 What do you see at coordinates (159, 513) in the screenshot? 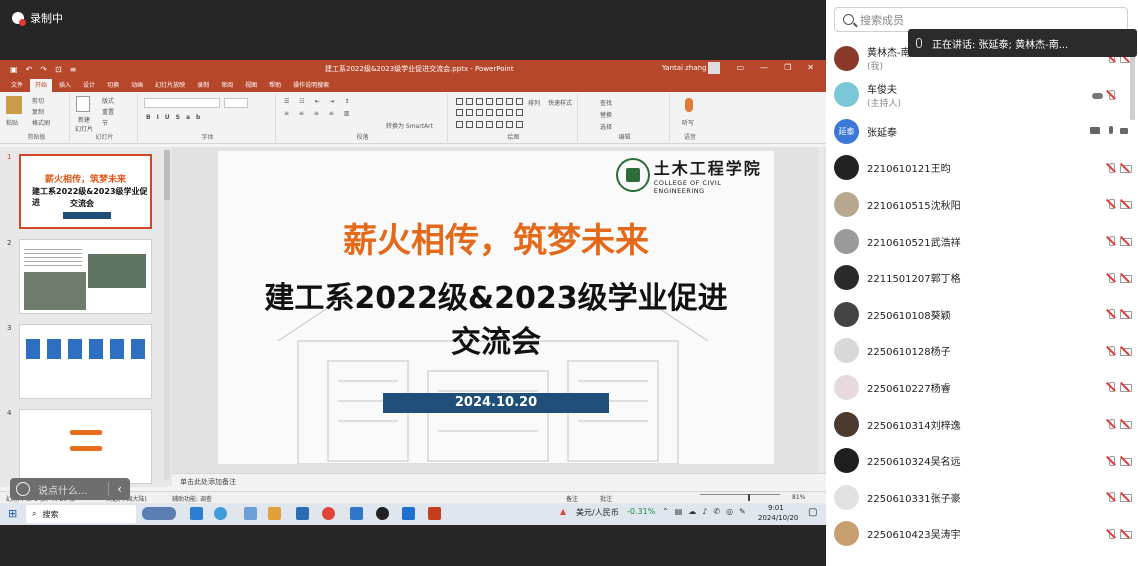
I see `news-widget-icon` at bounding box center [159, 513].